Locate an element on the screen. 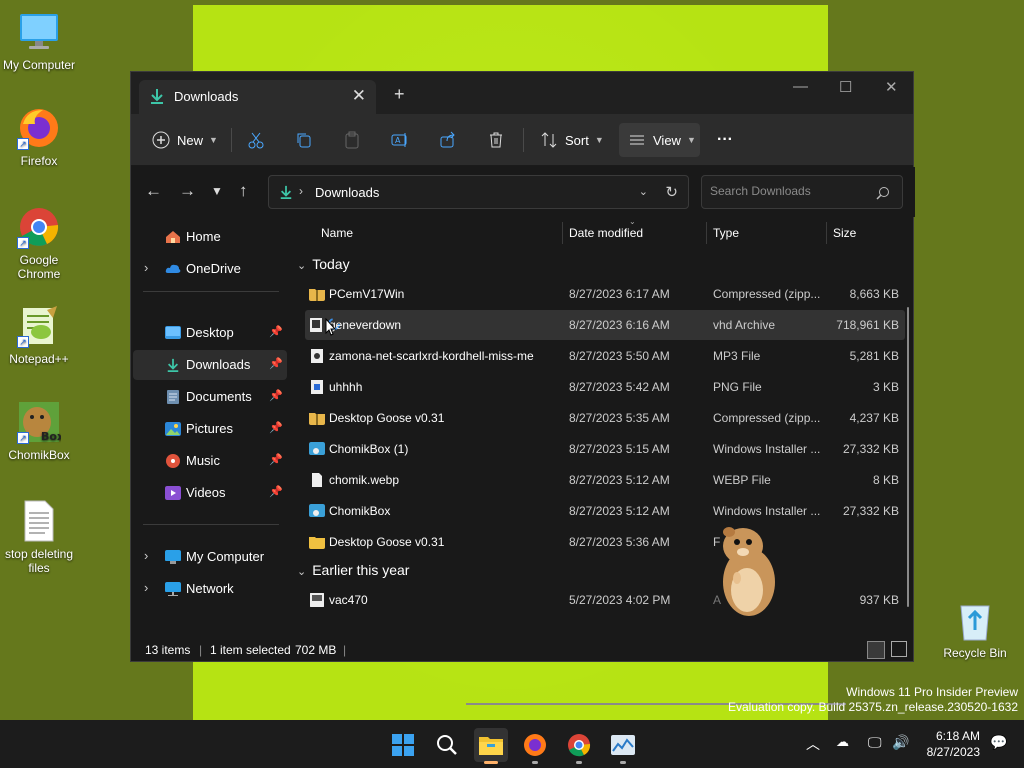  shortcut-arrow-icon: ↗ is located at coordinates (23, 243).